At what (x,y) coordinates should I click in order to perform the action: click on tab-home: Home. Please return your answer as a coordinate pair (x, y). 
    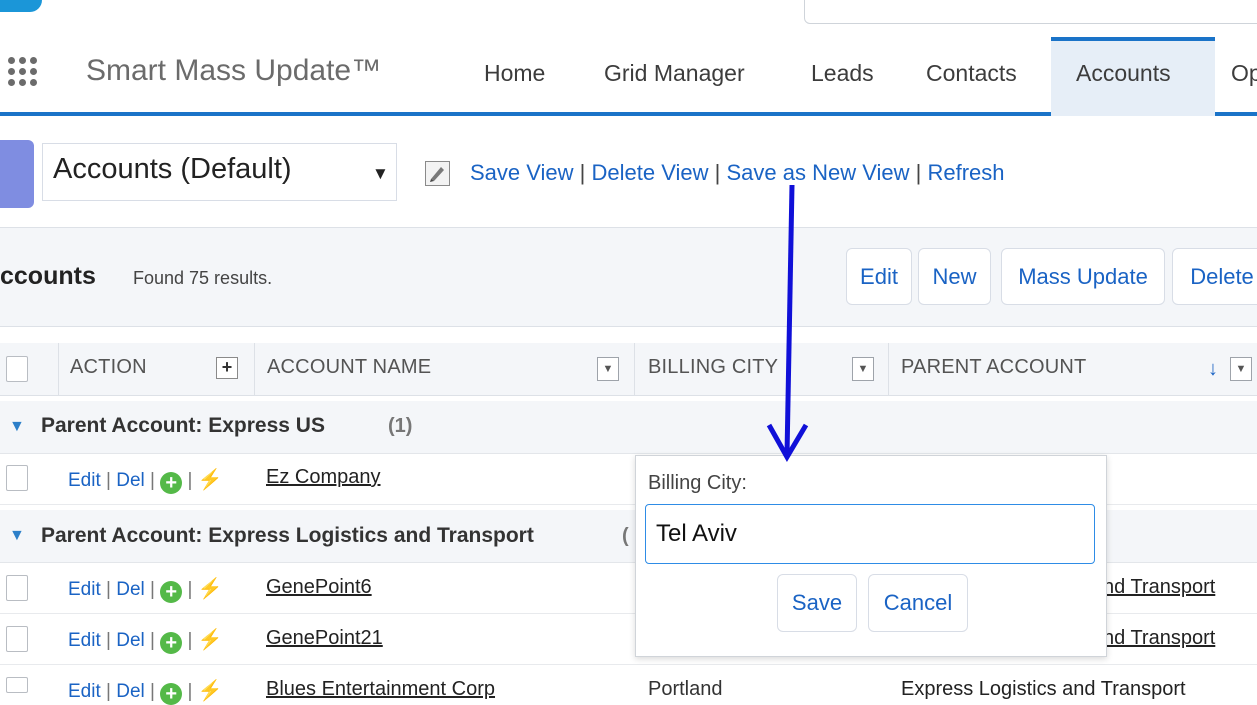
    Looking at the image, I should click on (514, 73).